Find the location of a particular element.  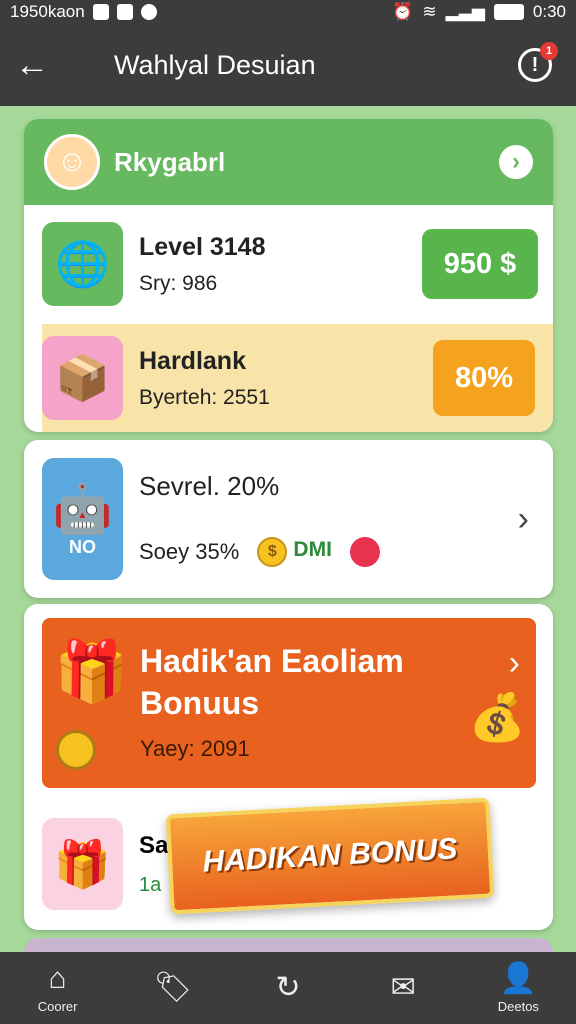

bonus-subtitle: Yaey: 2091 is located at coordinates (195, 748).